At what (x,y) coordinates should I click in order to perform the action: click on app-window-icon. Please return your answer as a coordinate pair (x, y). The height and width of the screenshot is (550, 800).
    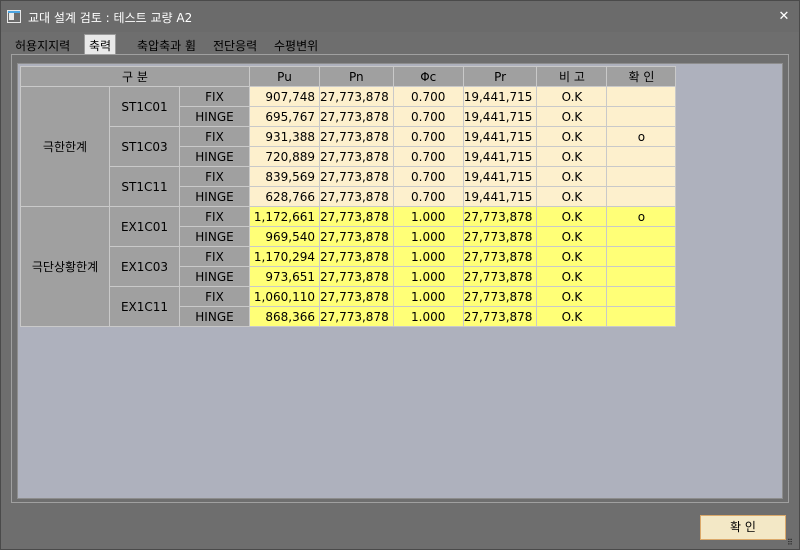
    Looking at the image, I should click on (14, 16).